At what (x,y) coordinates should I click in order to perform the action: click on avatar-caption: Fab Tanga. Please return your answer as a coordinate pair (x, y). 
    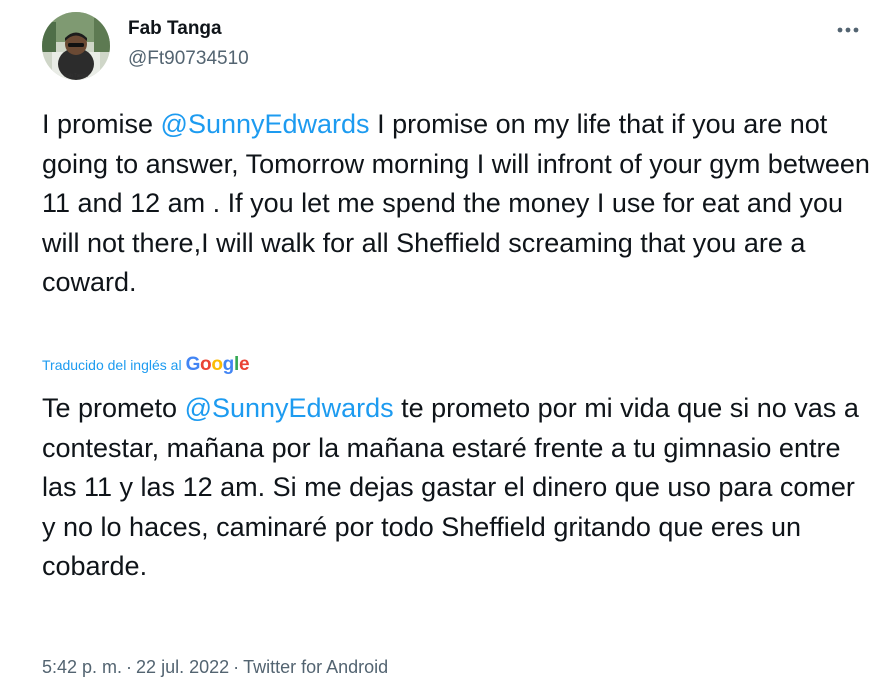
    Looking at the image, I should click on (76, 76).